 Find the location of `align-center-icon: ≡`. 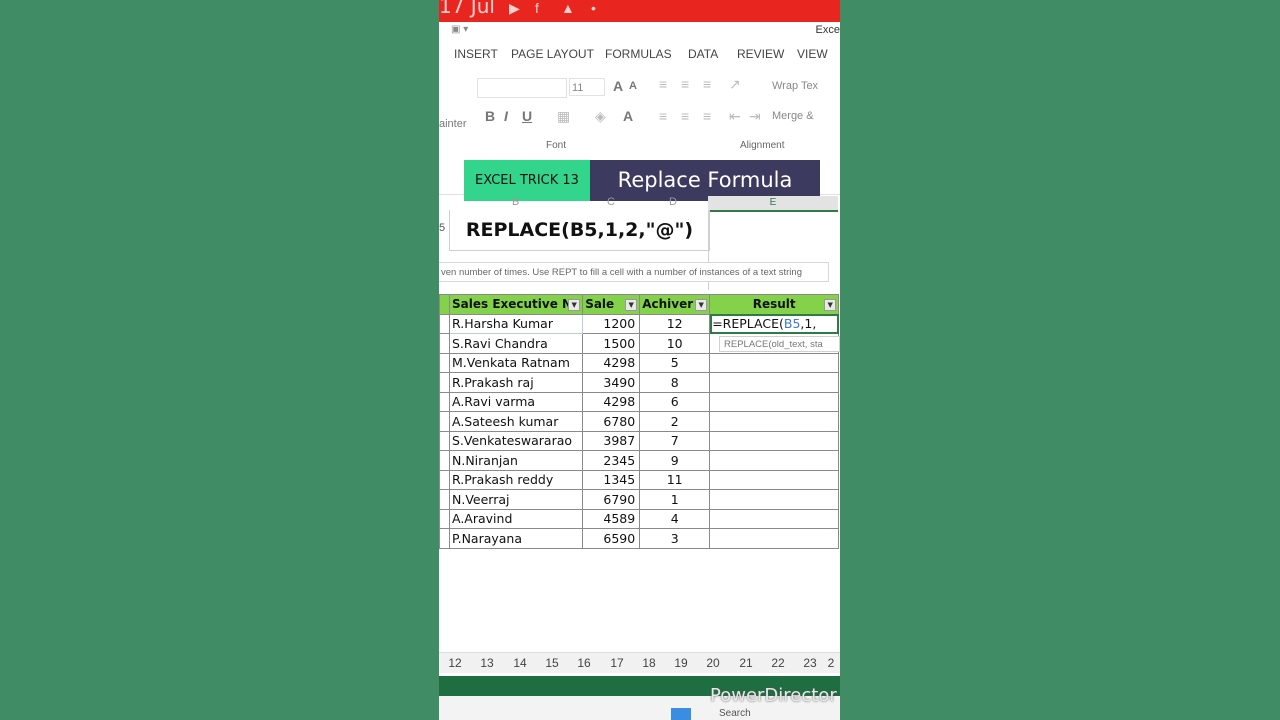

align-center-icon: ≡ is located at coordinates (685, 116).